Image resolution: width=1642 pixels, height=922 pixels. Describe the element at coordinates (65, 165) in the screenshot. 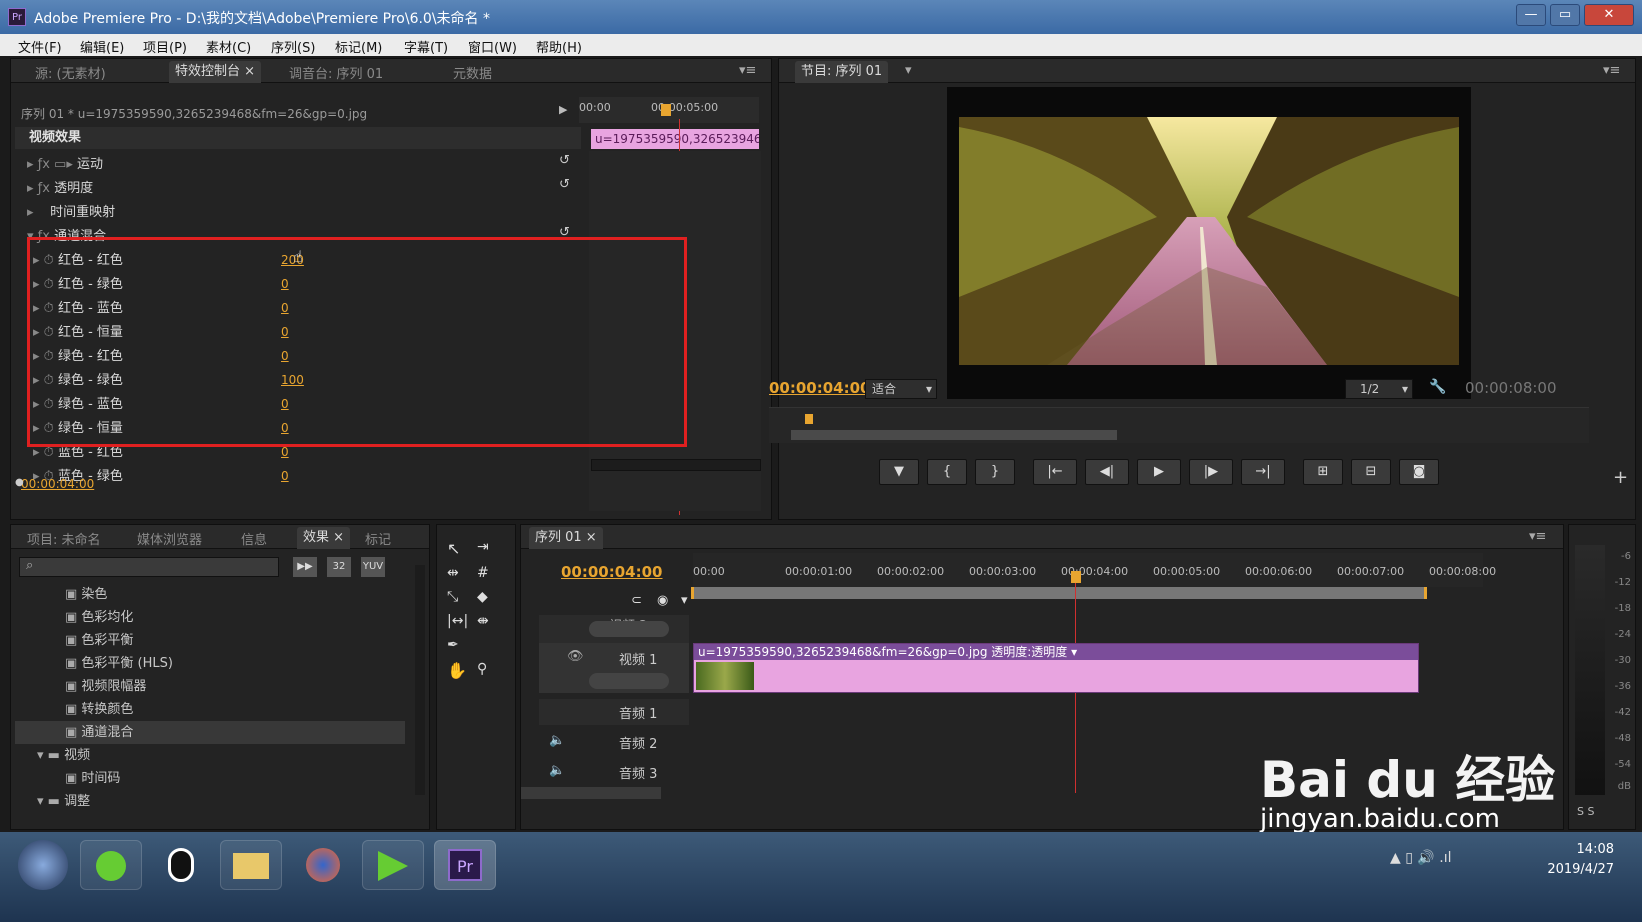

I see `effect-motion: ▸ ƒx ▭▸ 运动` at that location.